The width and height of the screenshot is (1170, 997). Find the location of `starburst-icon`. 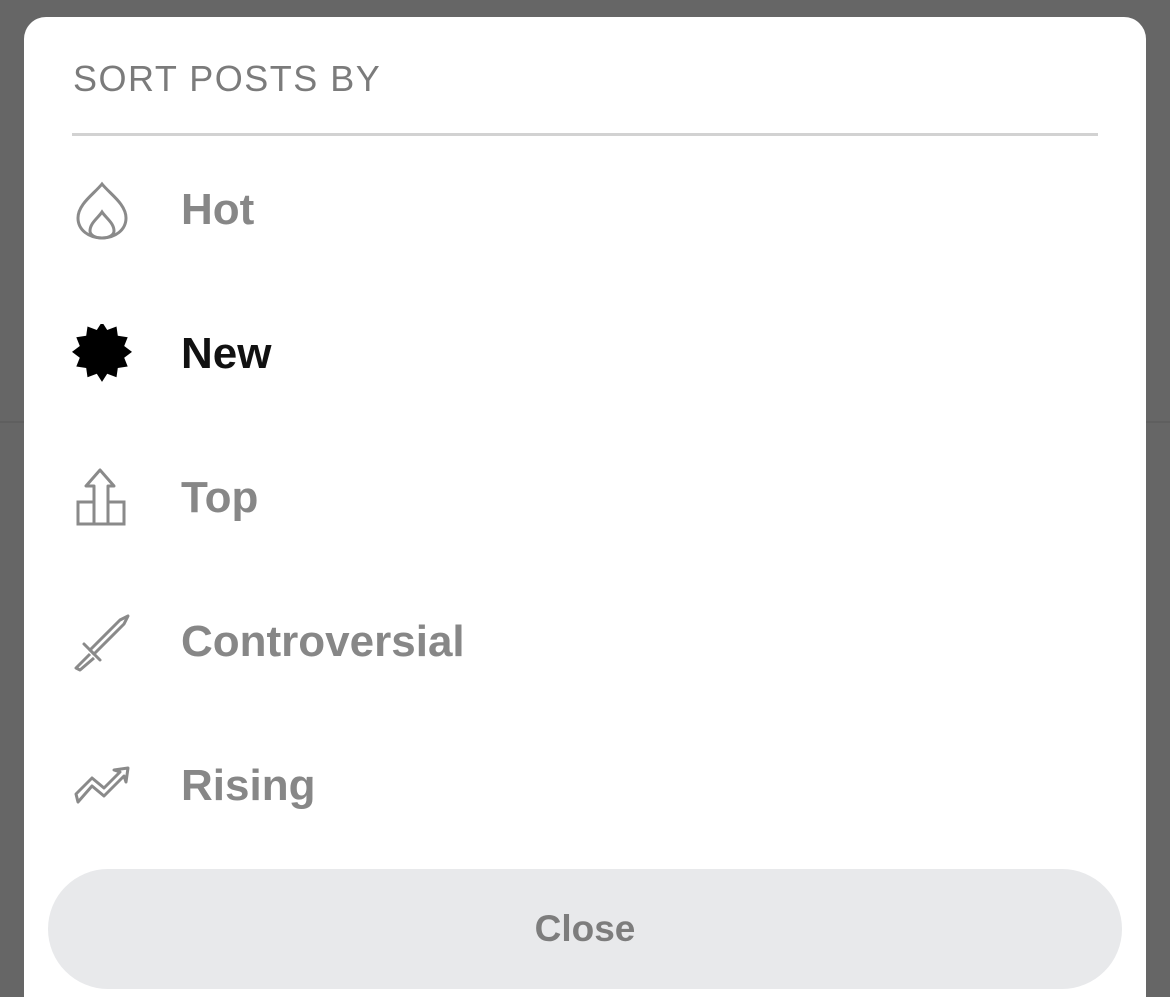

starburst-icon is located at coordinates (102, 354).